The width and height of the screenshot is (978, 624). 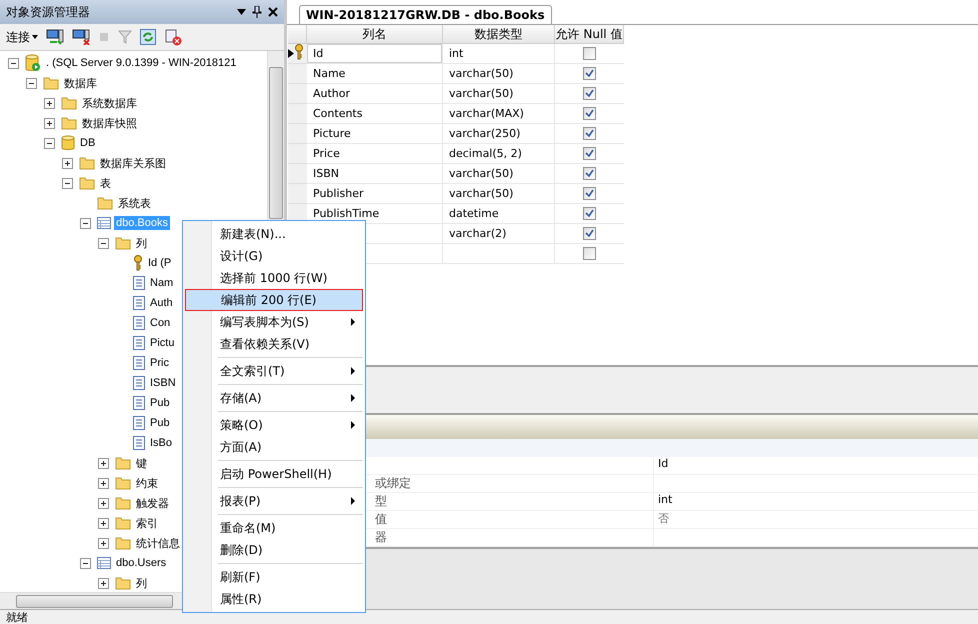 What do you see at coordinates (160, 323) in the screenshot?
I see `tree-item: Con` at bounding box center [160, 323].